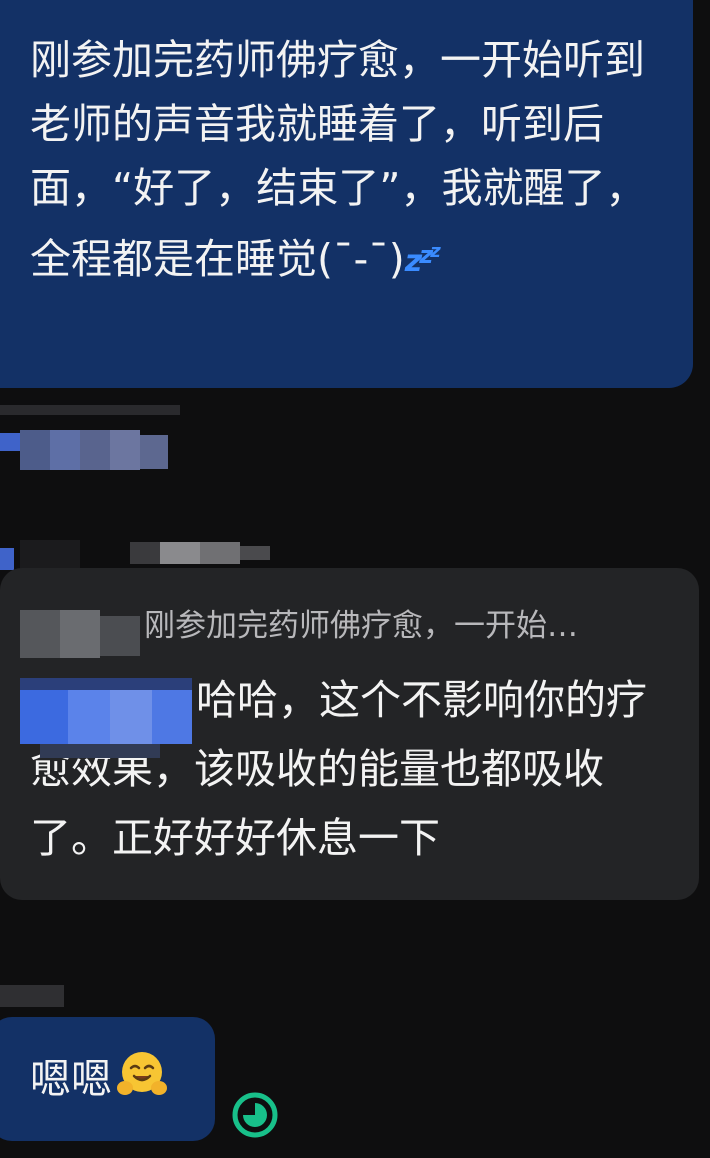 The image size is (710, 1158). What do you see at coordinates (255, 1115) in the screenshot?
I see `clock-sending-icon` at bounding box center [255, 1115].